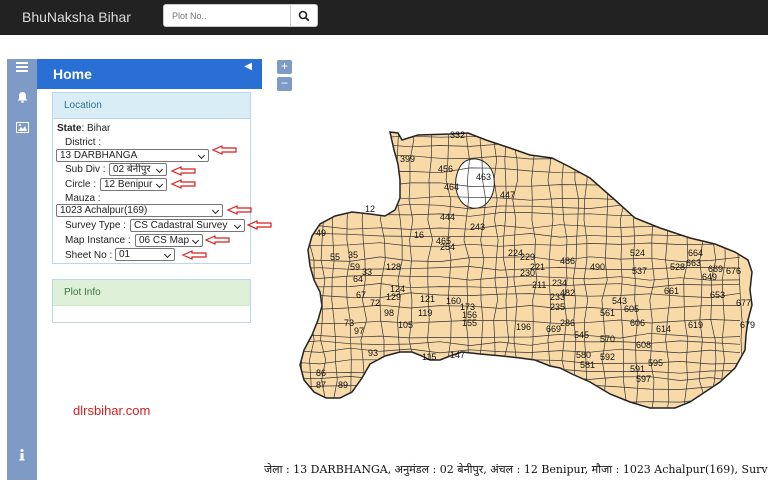  Describe the element at coordinates (375, 303) in the screenshot. I see `plot-number-label: 72` at that location.